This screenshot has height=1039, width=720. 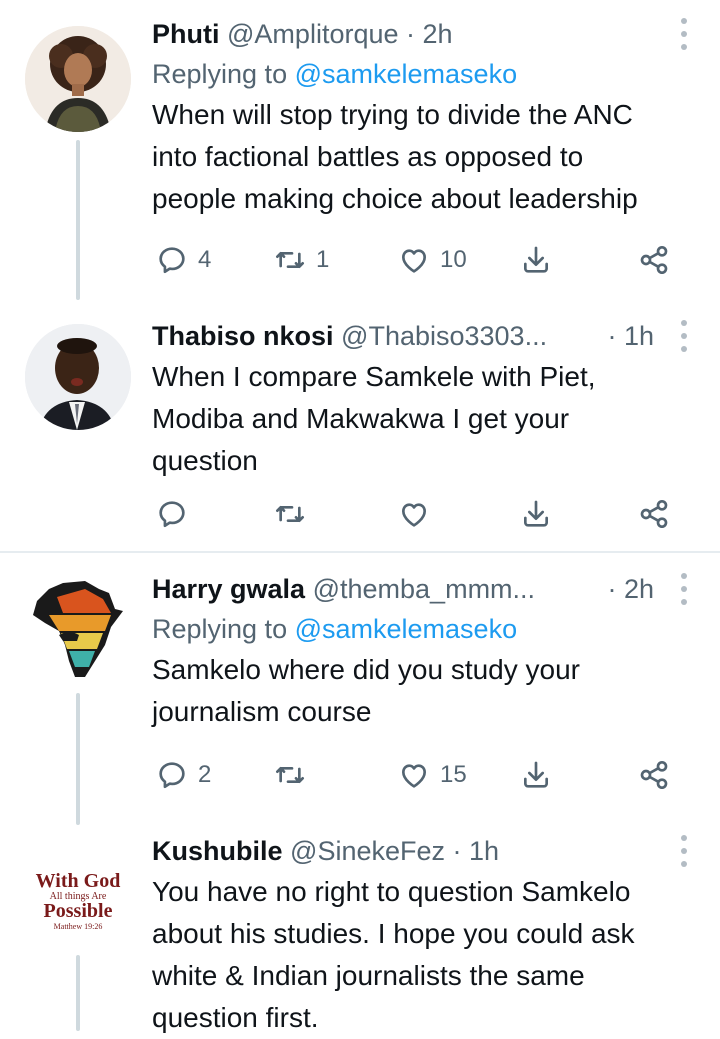 I want to click on tweet-text-line: question first., so click(x=235, y=1017).